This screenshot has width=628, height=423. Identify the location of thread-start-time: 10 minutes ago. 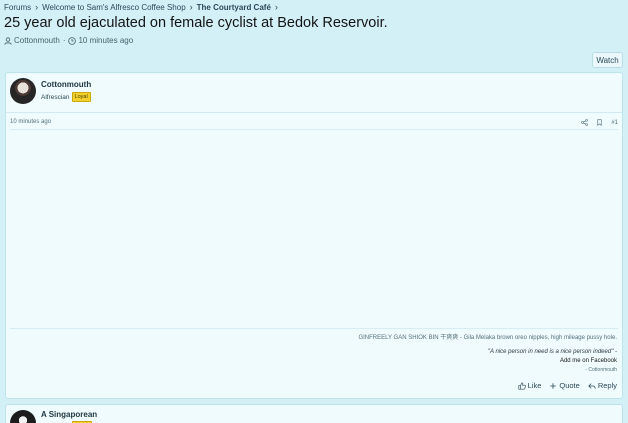
(105, 40).